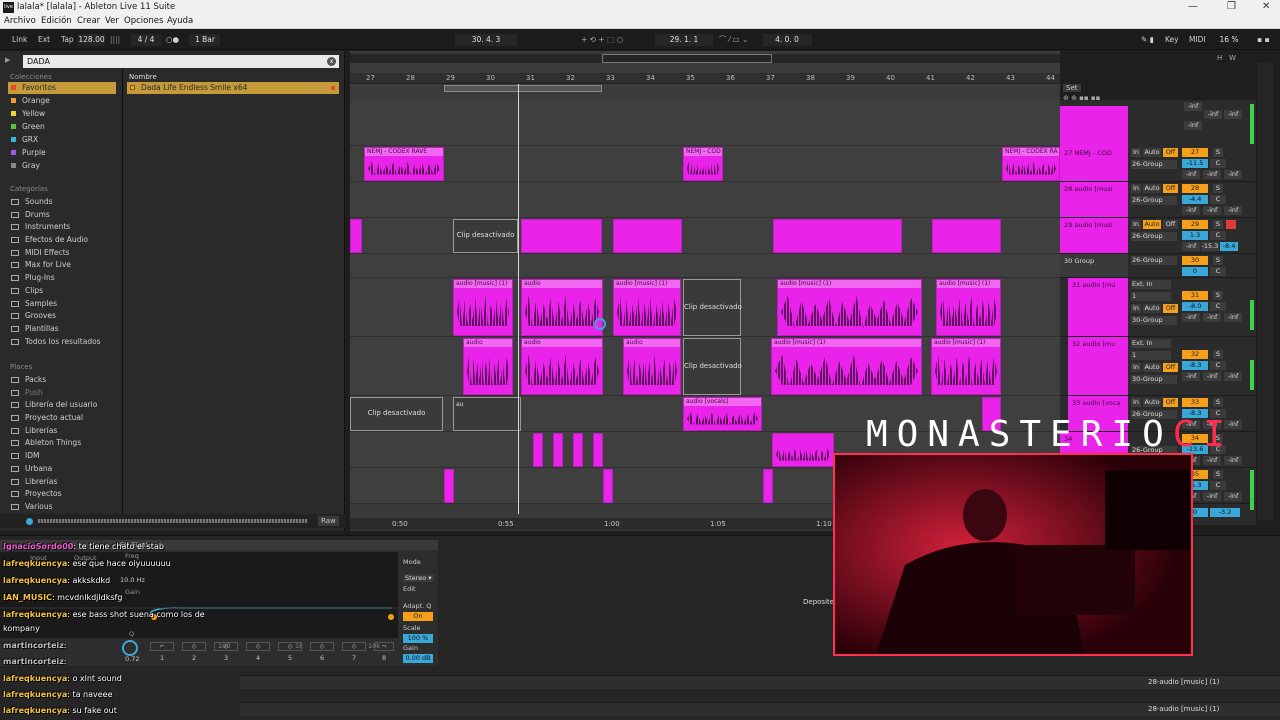 This screenshot has width=1280, height=720. I want to click on band-5-button: ◇, so click(290, 646).